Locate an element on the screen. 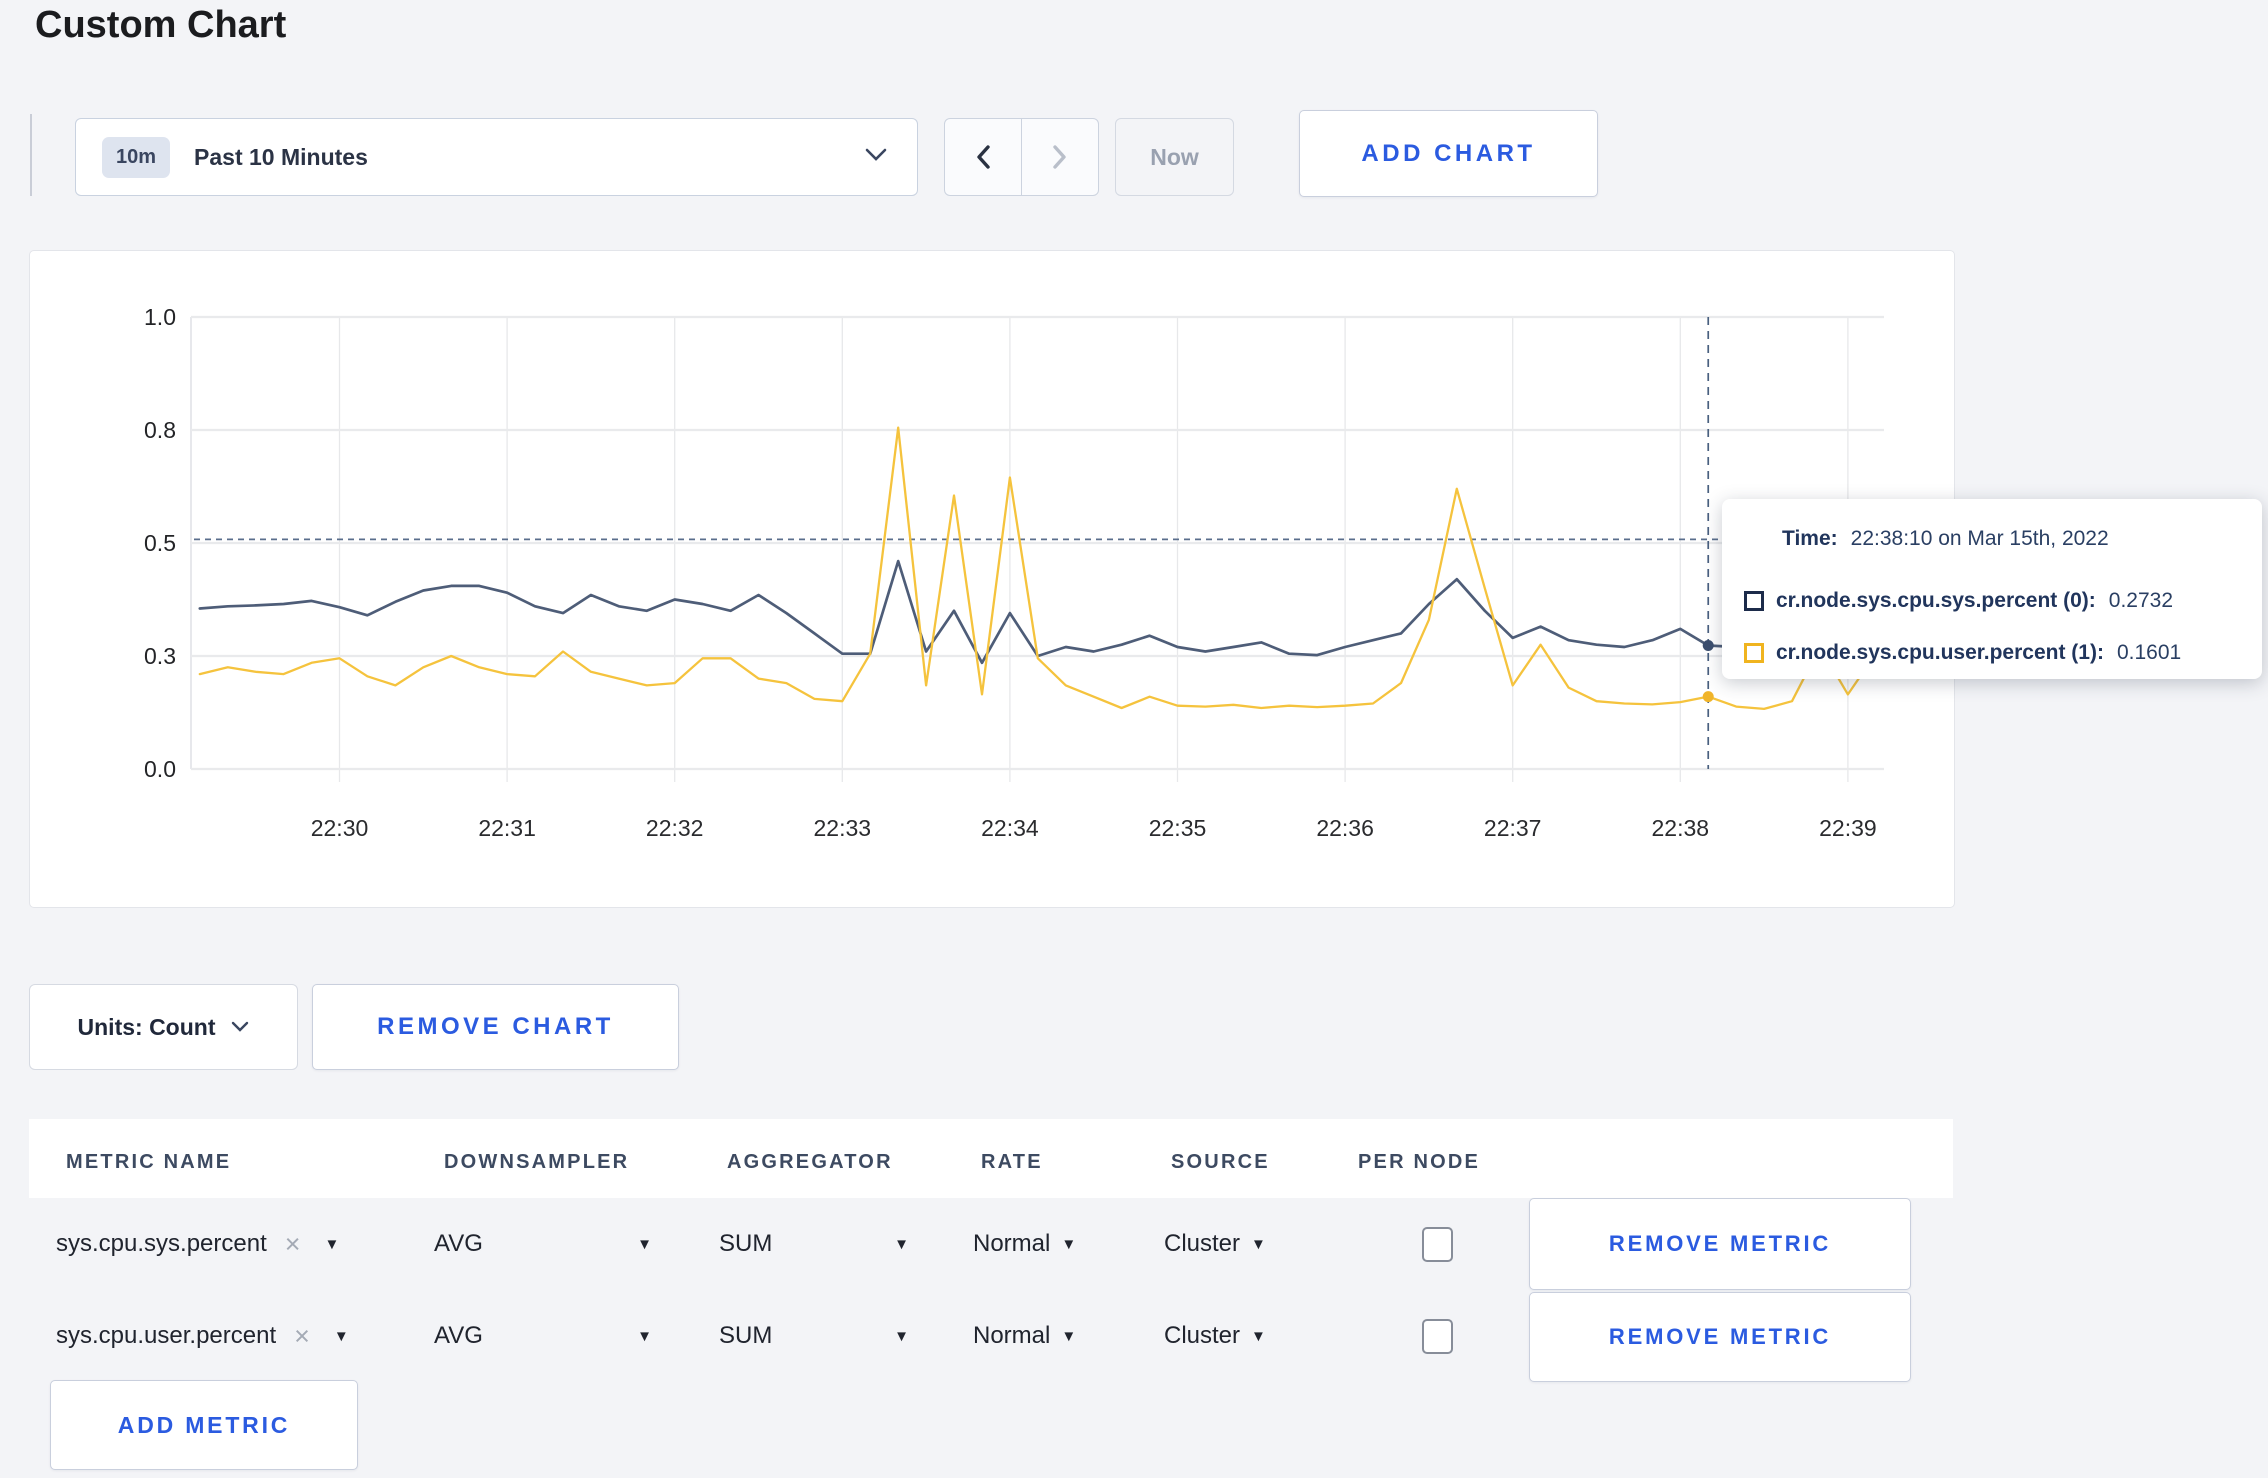  col-header-per-node: PER NODE is located at coordinates (1419, 1162).